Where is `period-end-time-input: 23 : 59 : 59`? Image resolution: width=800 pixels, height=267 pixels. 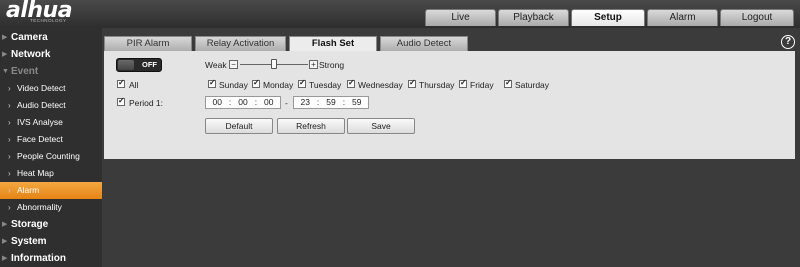 period-end-time-input: 23 : 59 : 59 is located at coordinates (331, 102).